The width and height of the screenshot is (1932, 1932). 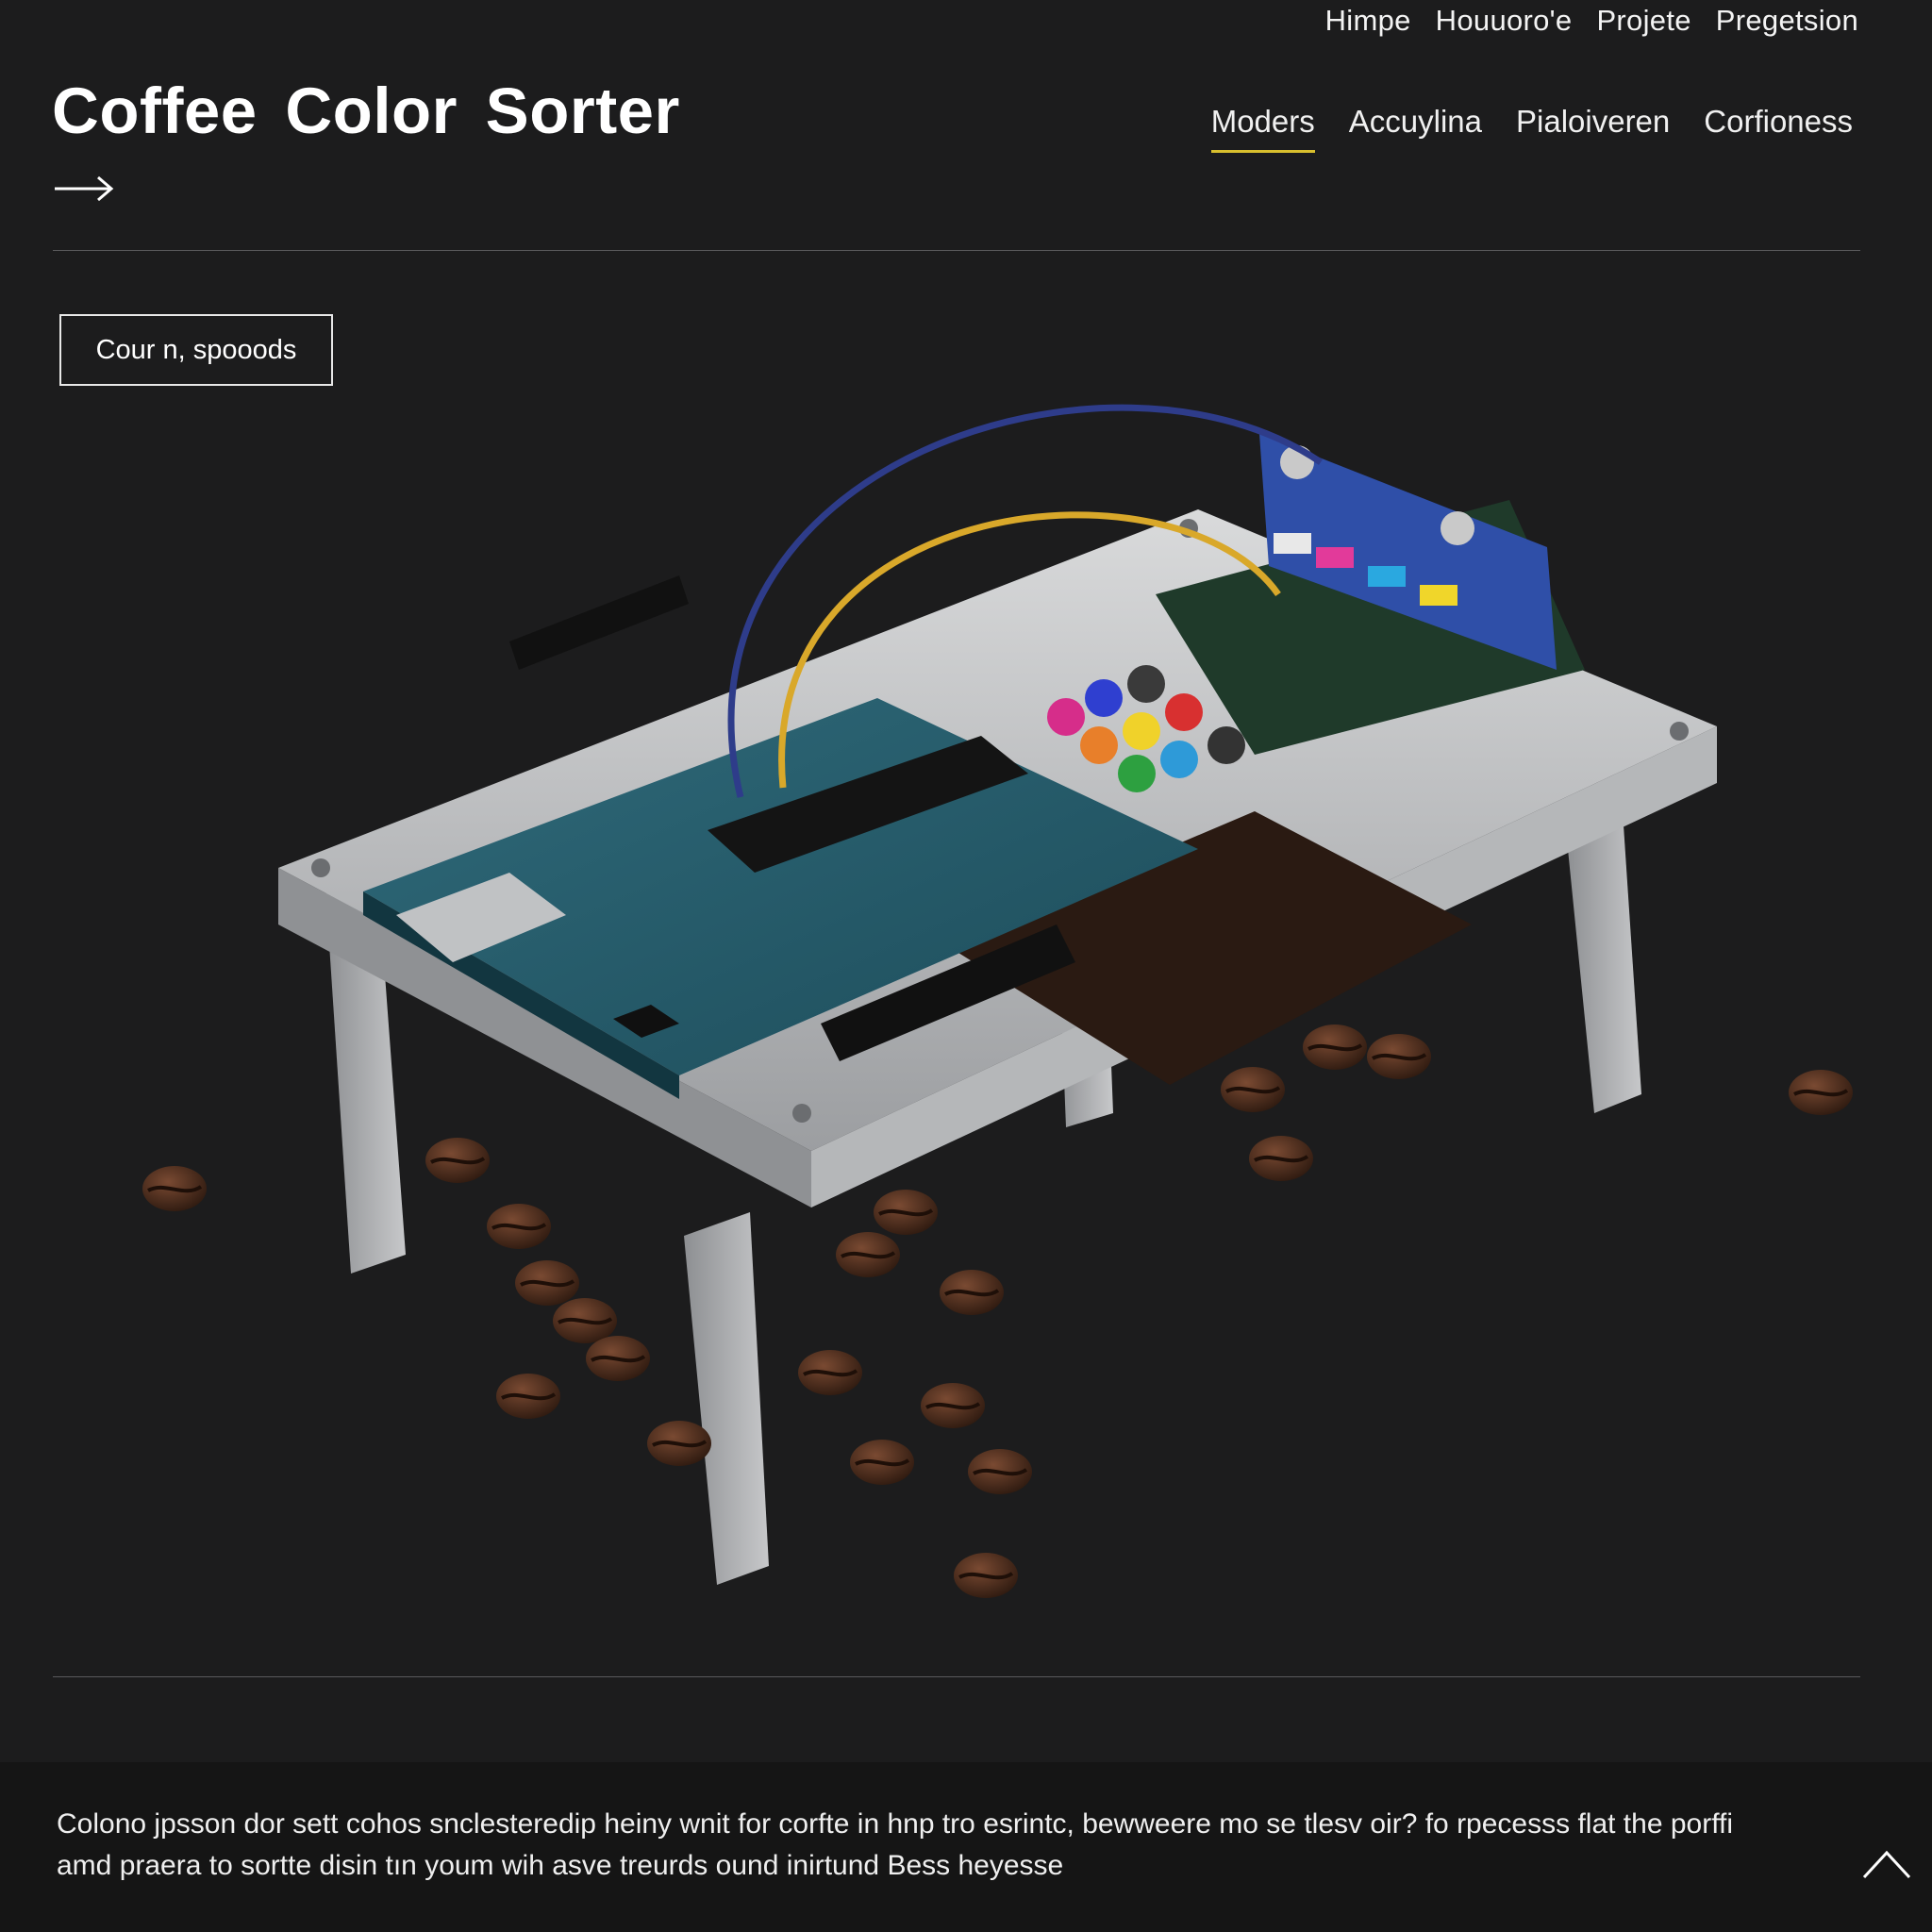 What do you see at coordinates (1591, 21) in the screenshot?
I see `top-nav: Himpe Houuoro'e Projete Pregetsion` at bounding box center [1591, 21].